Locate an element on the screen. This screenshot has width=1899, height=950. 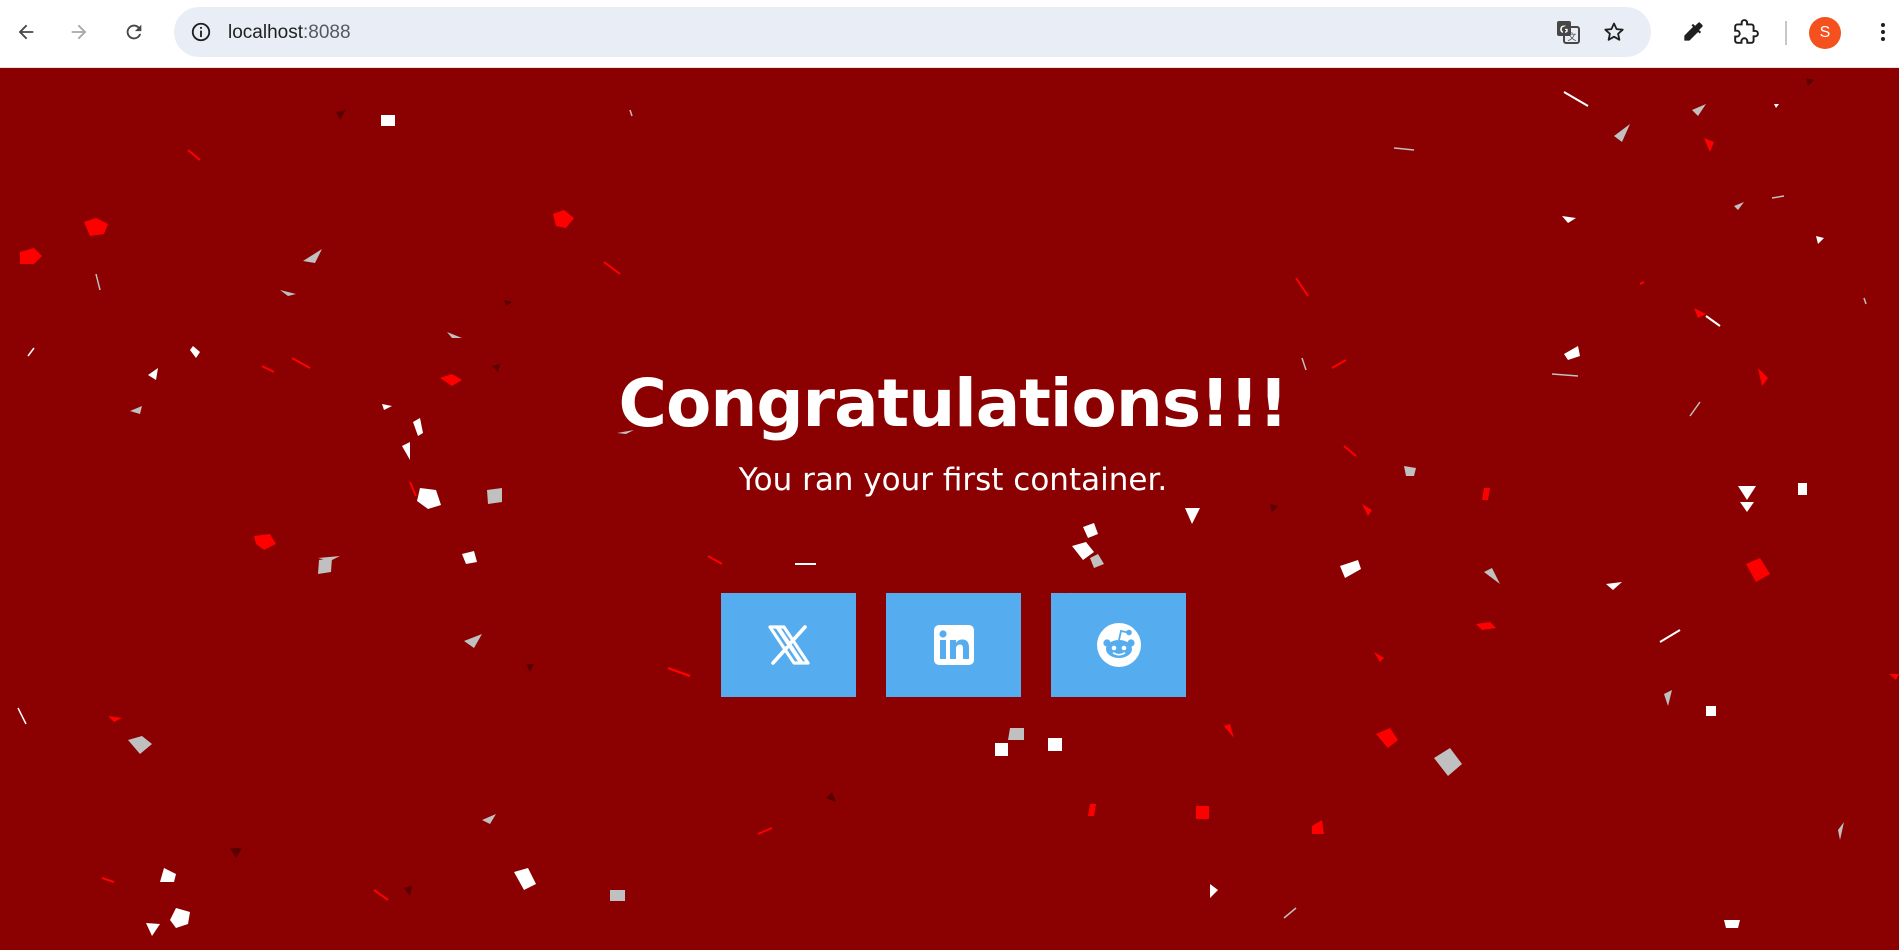
x-twitter-icon is located at coordinates (788, 645).